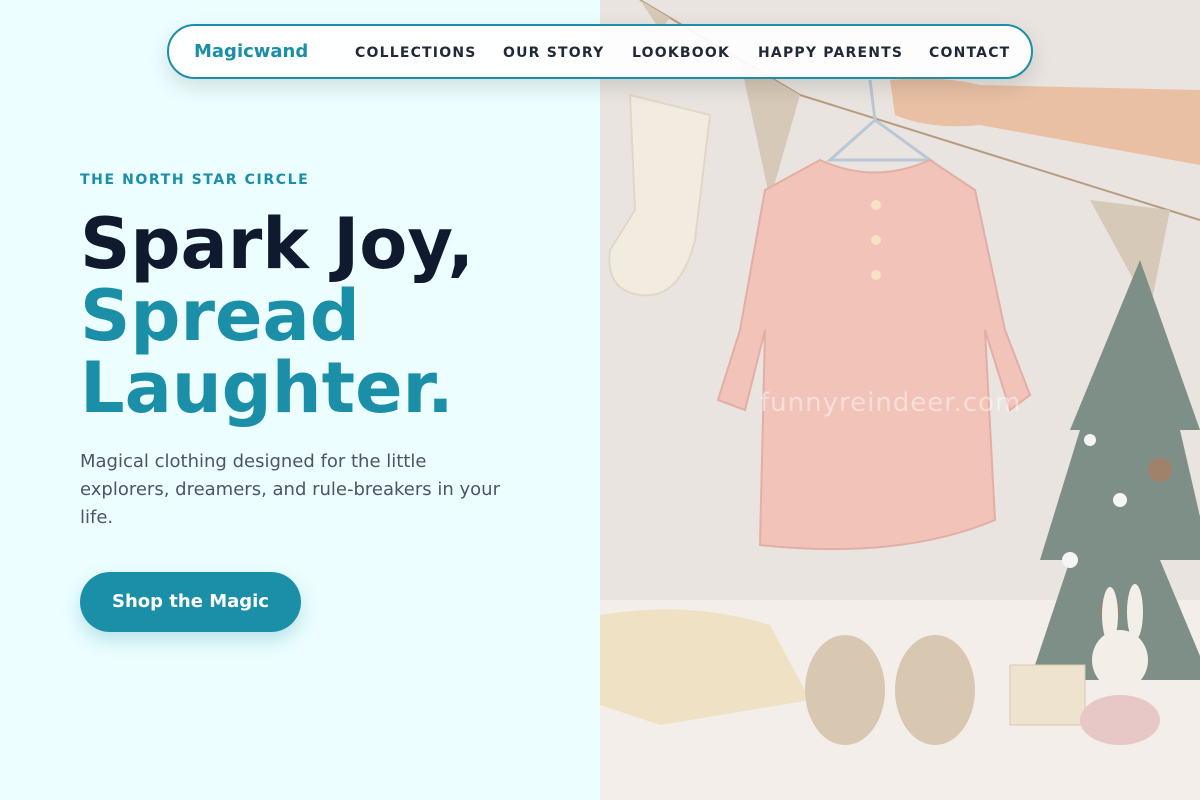 The height and width of the screenshot is (800, 1200). I want to click on plush-bunny, so click(1120, 660).